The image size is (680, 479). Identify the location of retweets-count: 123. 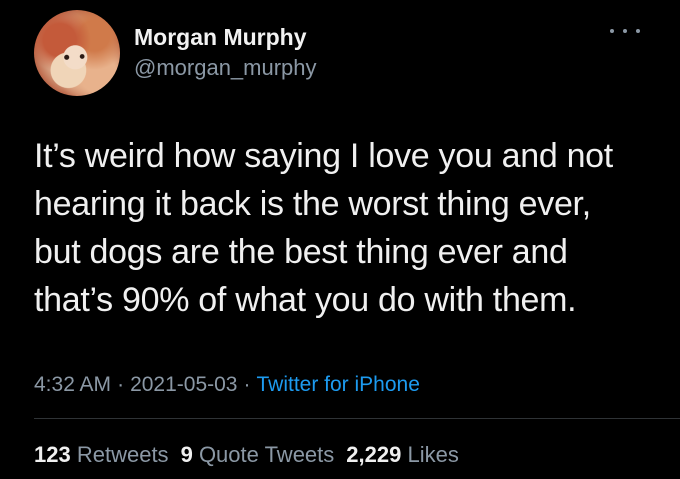
(52, 454).